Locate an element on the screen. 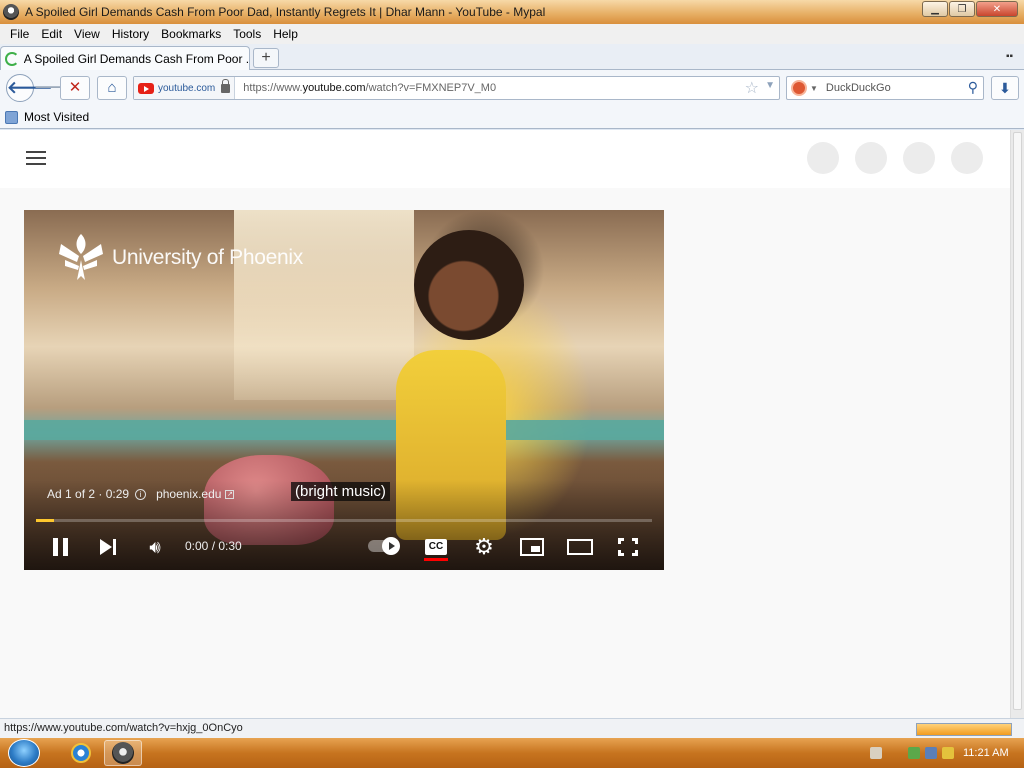  maximize-button: ❐ is located at coordinates (962, 9).